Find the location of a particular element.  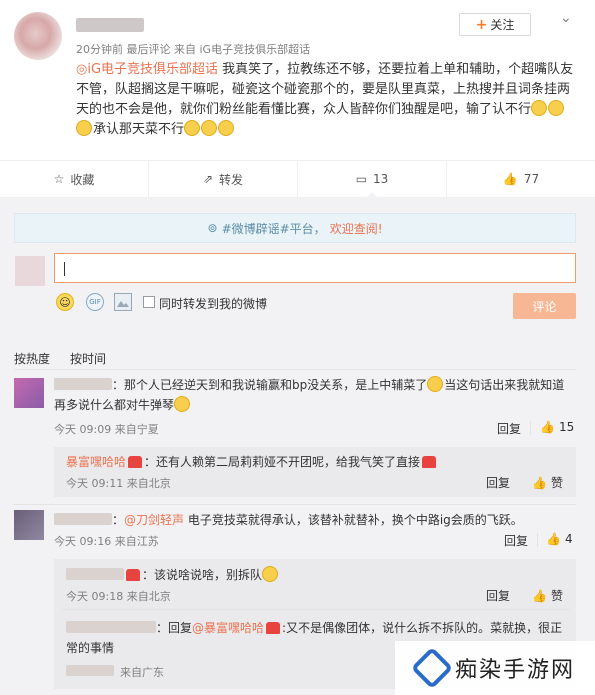

supertopic-link: ◎iG电子竞技俱乐部超话 is located at coordinates (147, 69).